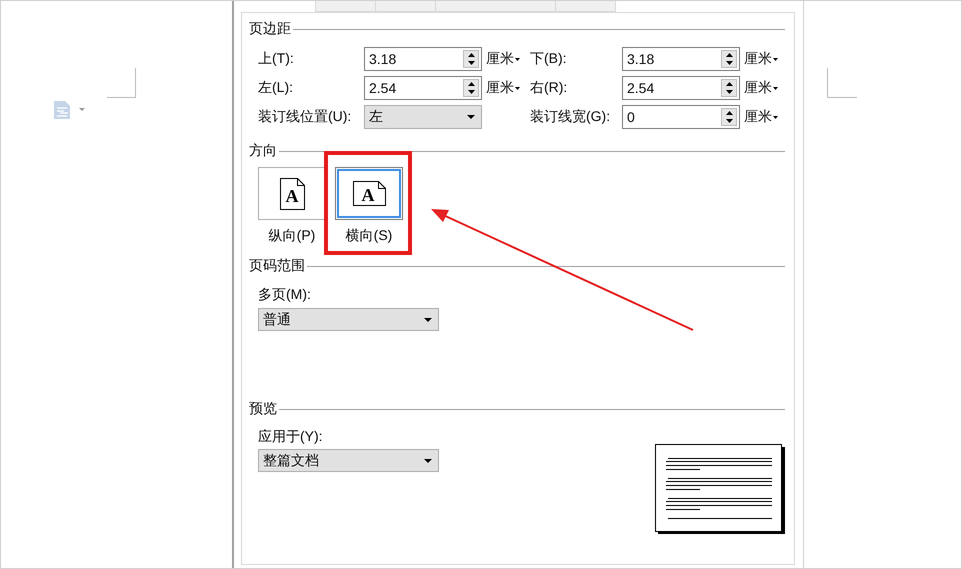 The height and width of the screenshot is (569, 962). What do you see at coordinates (571, 117) in the screenshot?
I see `field-label: 装订线宽(G):` at bounding box center [571, 117].